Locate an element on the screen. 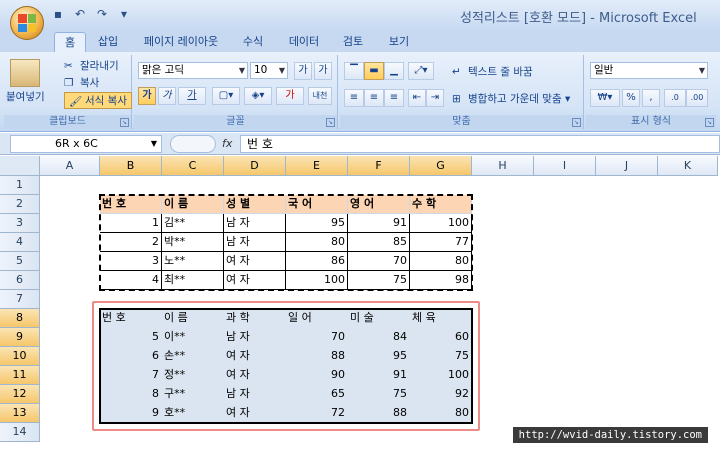 Image resolution: width=720 pixels, height=451 pixels. table2-cell: 60 is located at coordinates (441, 337).